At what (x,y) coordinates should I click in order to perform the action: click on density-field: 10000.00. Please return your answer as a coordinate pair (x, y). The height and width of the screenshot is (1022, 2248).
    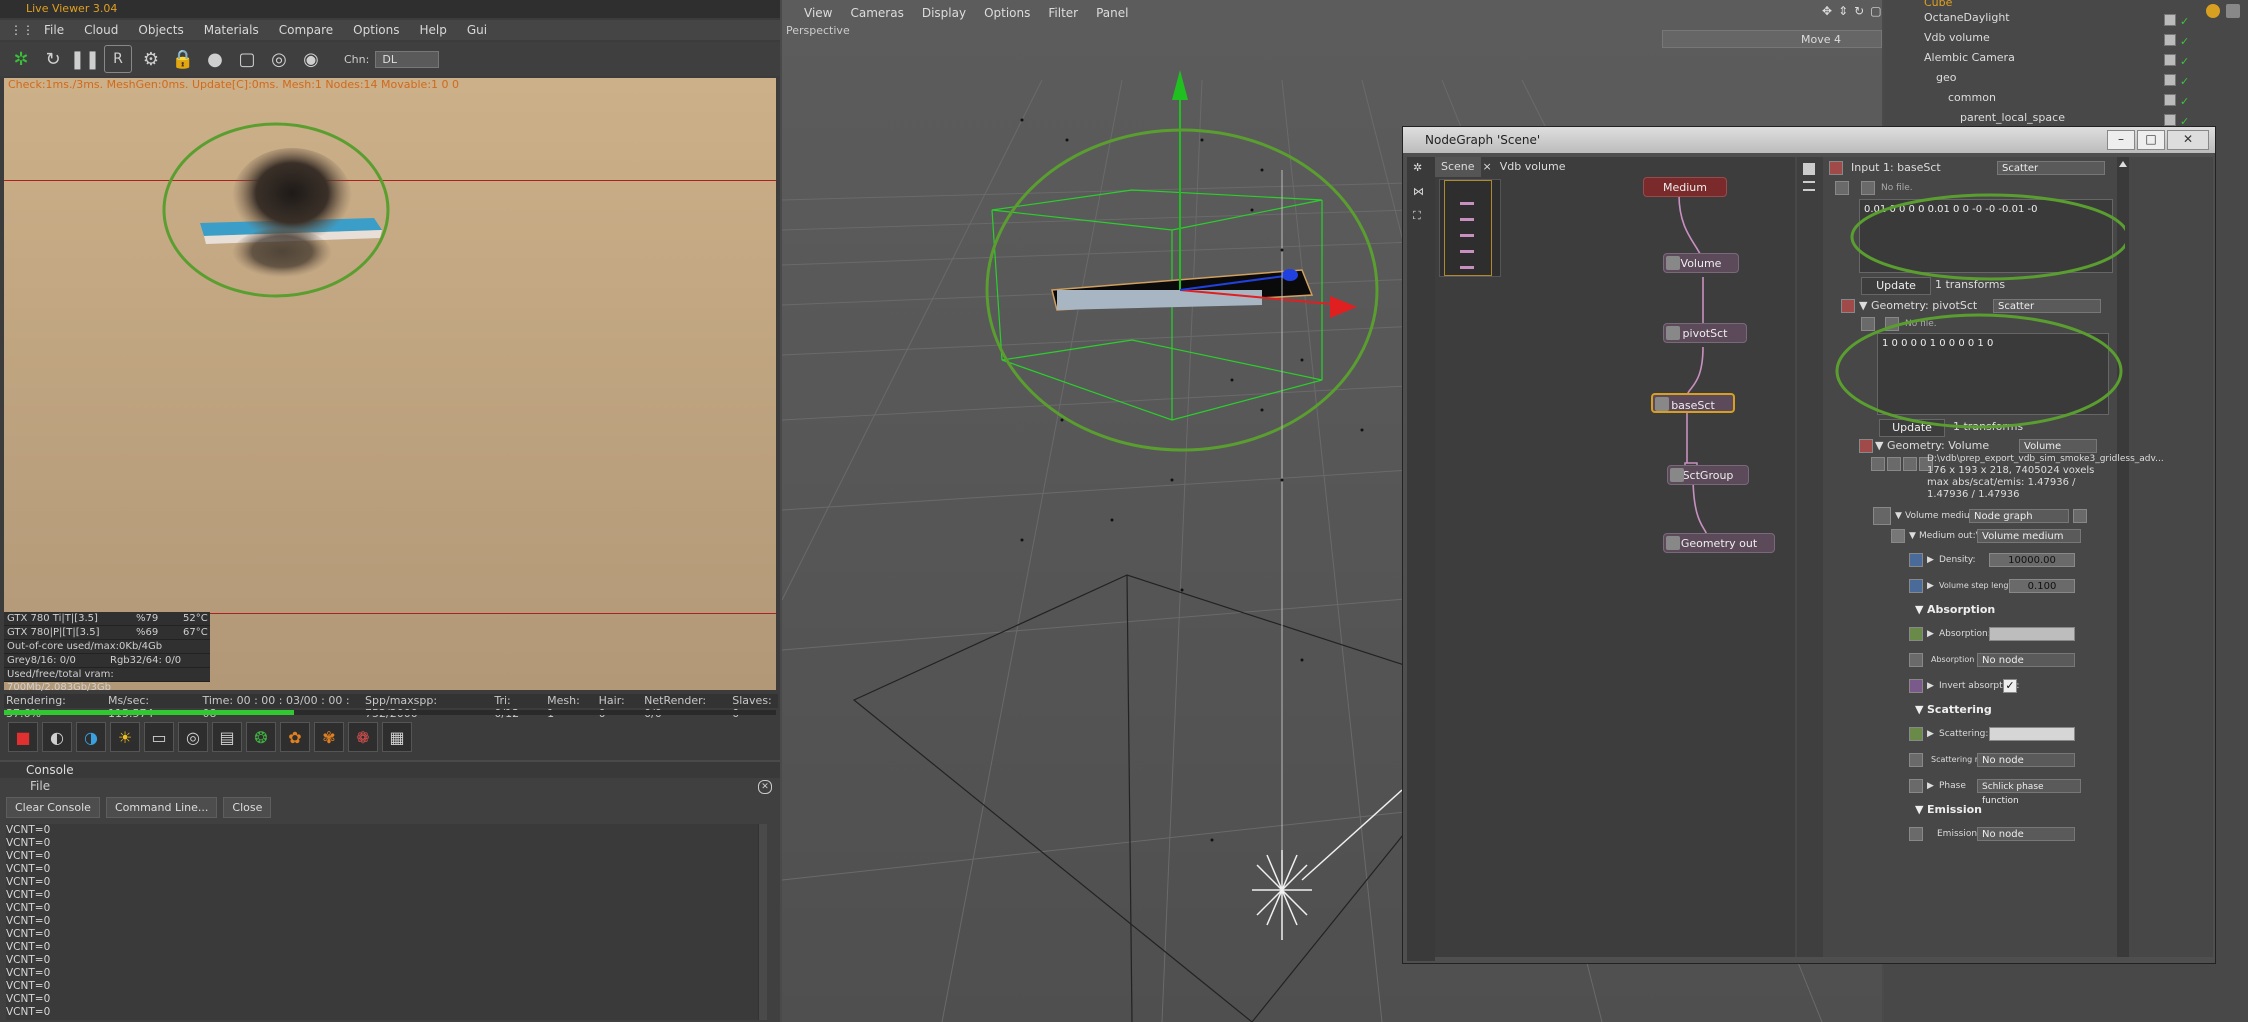
    Looking at the image, I should click on (2032, 560).